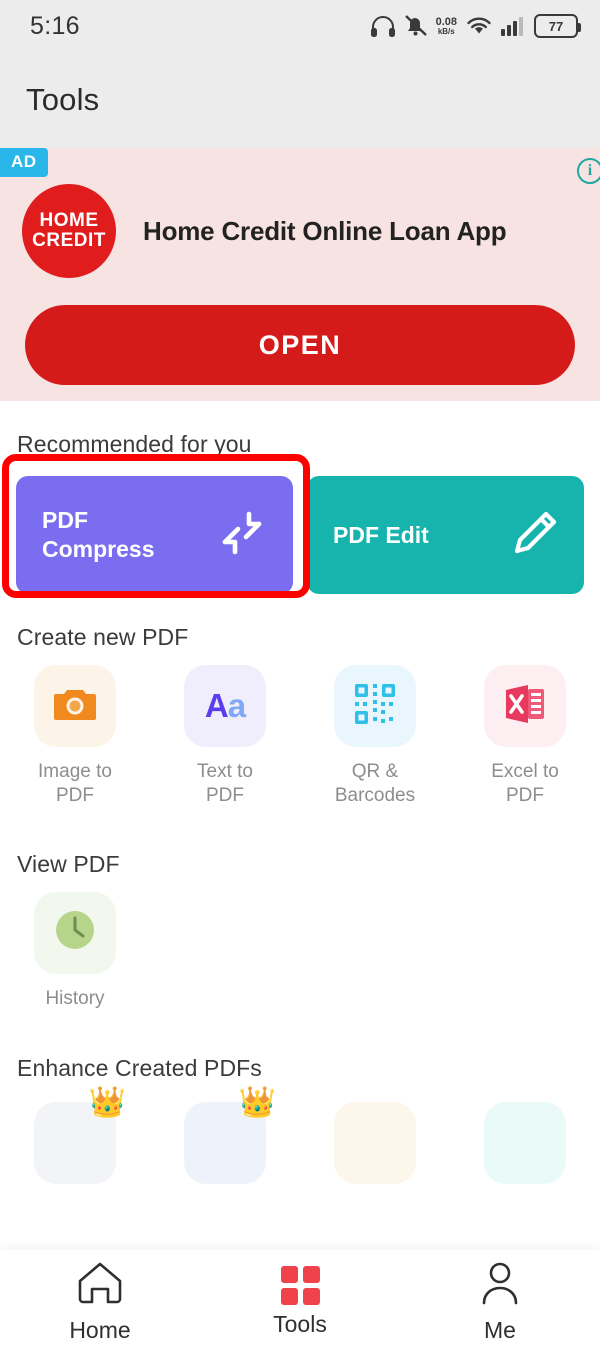 The width and height of the screenshot is (600, 1354). I want to click on tool-history: History, so click(75, 951).